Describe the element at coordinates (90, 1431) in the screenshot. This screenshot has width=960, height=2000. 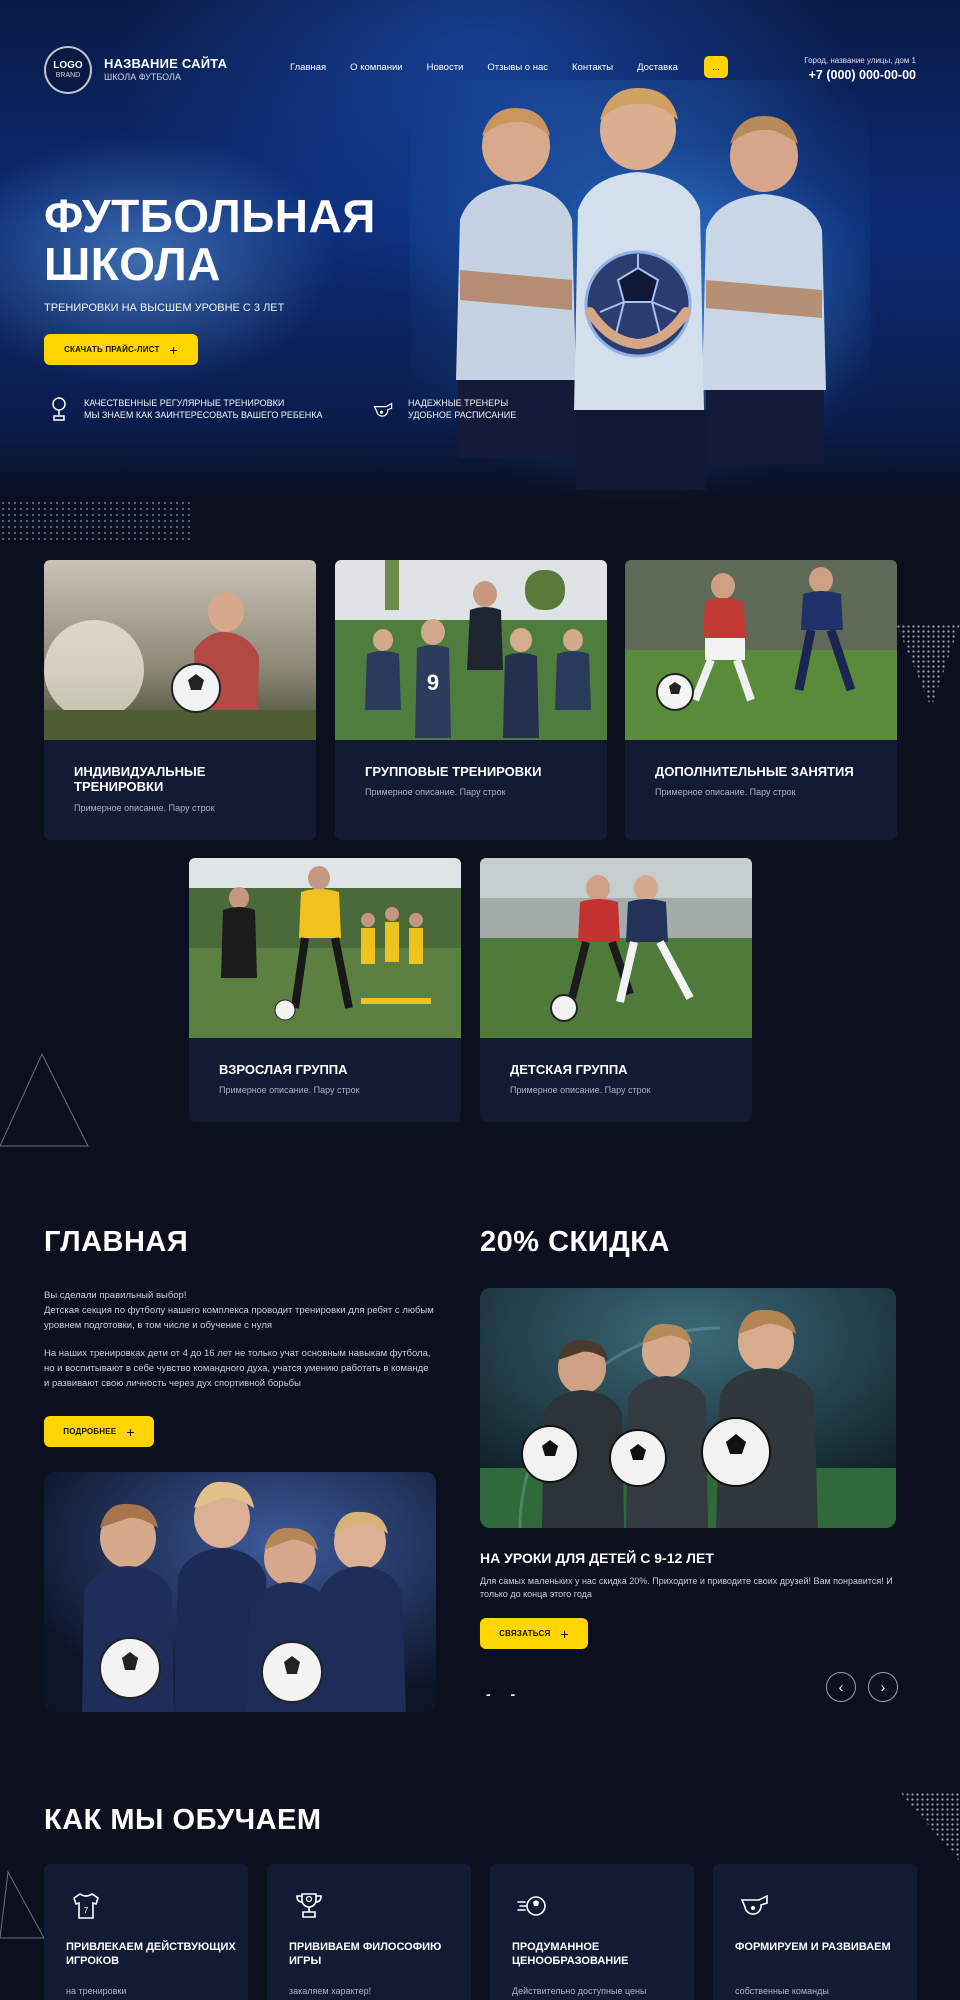
I see `more-details-label: ПОДРОБНЕЕ` at that location.